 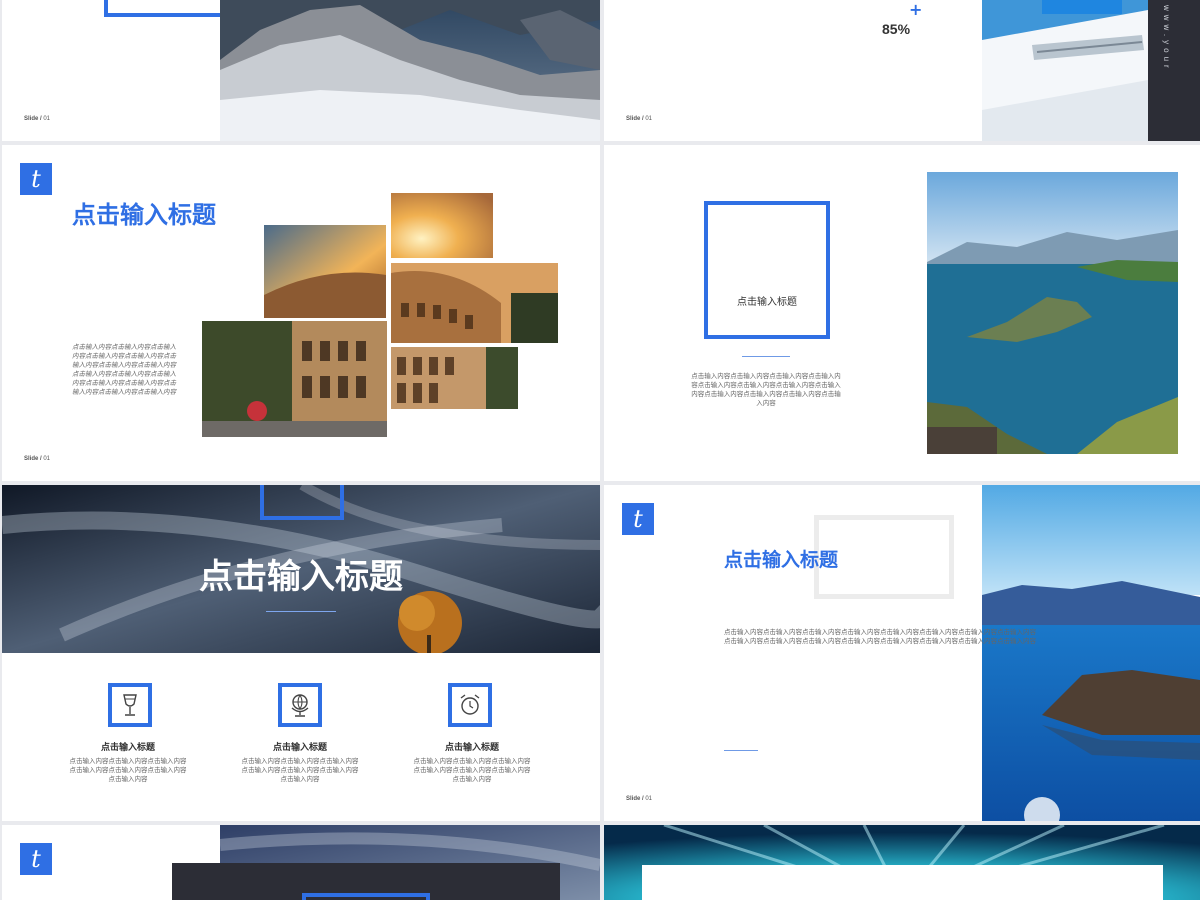 I want to click on blue-frame, so click(x=366, y=896).